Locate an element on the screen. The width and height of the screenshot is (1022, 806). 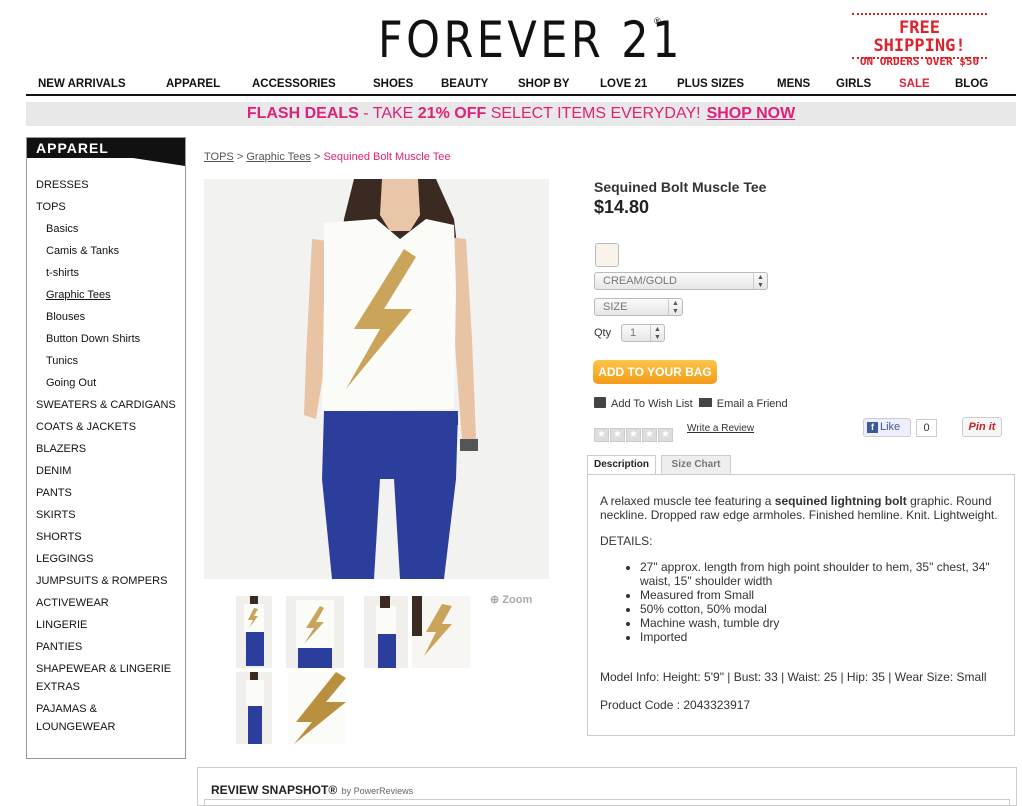
size-select-value: SIZE is located at coordinates (615, 307).